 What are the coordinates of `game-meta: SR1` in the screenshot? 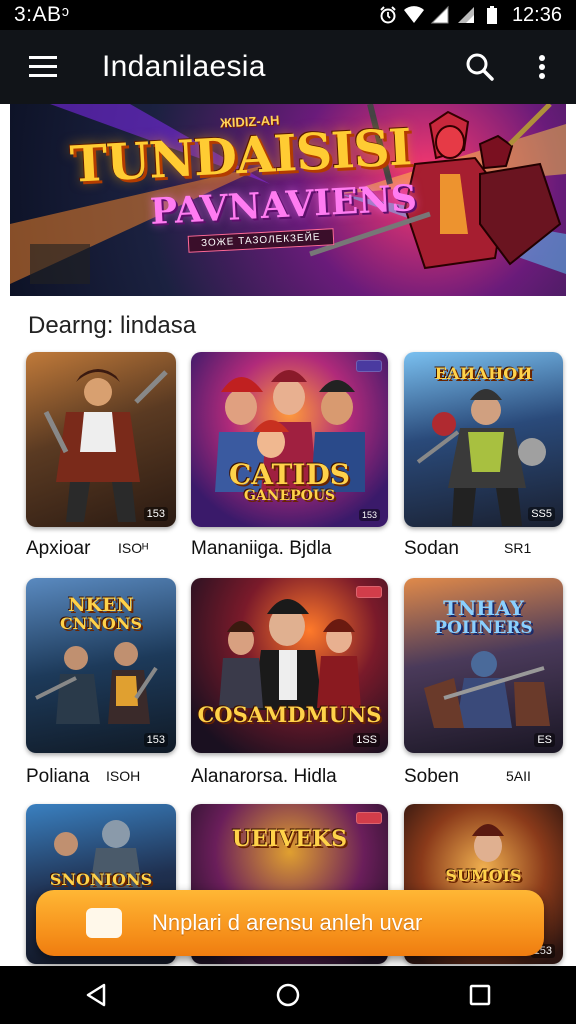 It's located at (518, 548).